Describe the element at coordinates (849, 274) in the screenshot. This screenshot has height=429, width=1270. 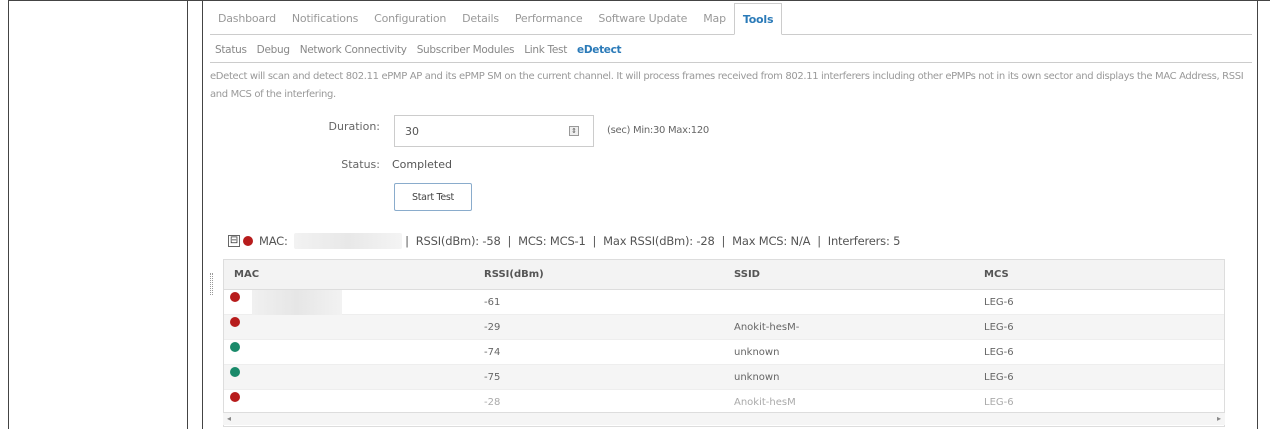
I see `column-header-ssid: SSID` at that location.